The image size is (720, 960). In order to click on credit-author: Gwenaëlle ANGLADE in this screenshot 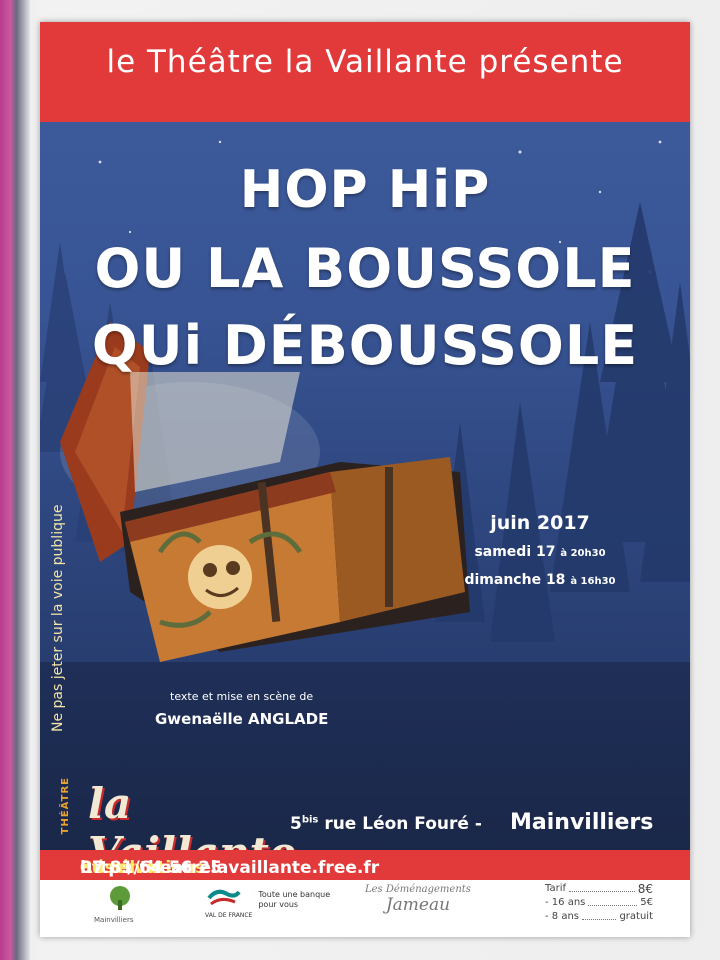, I will do `click(241, 719)`.